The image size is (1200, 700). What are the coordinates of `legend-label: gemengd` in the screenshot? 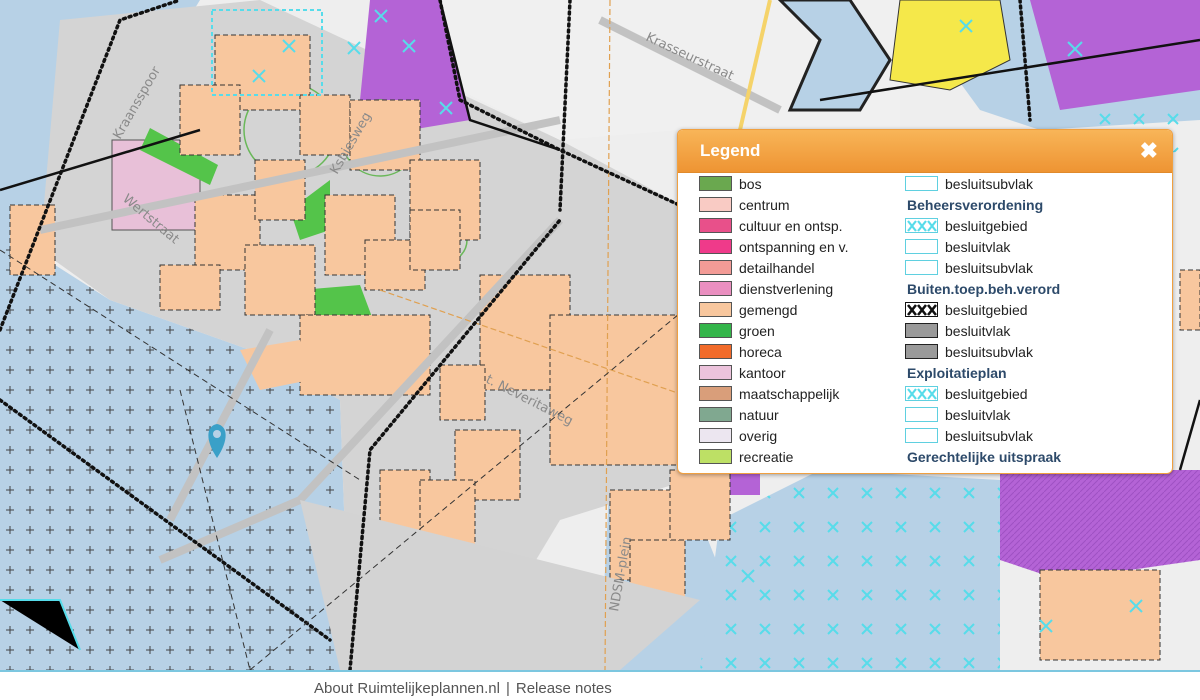 It's located at (768, 310).